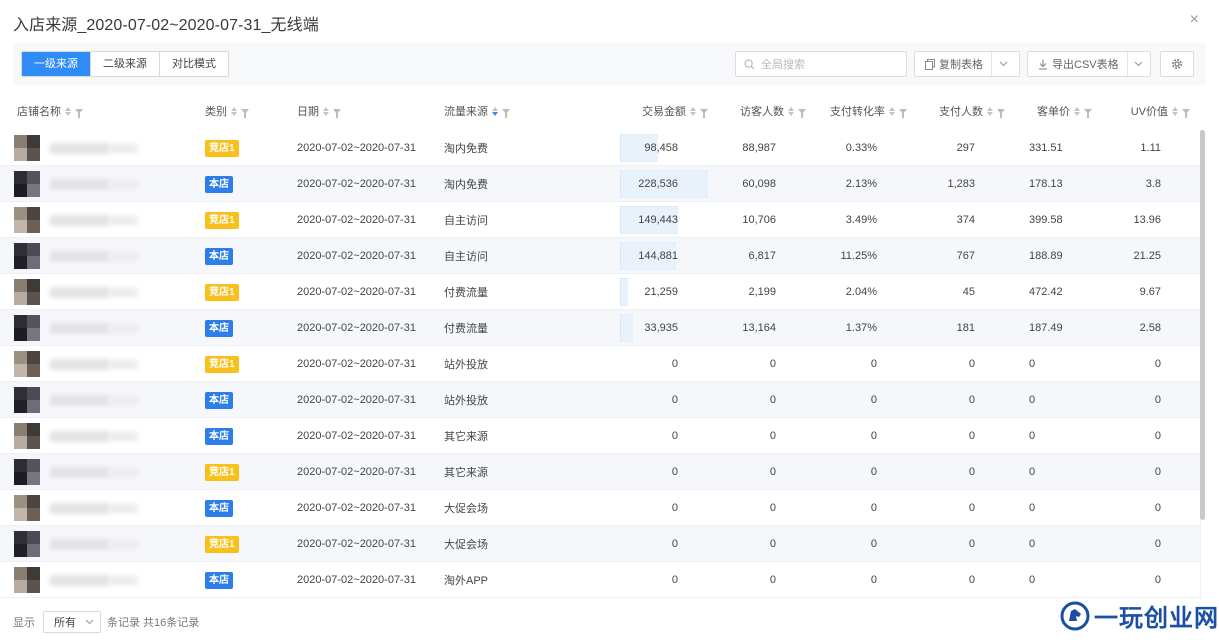 This screenshot has height=643, width=1219. What do you see at coordinates (753, 111) in the screenshot?
I see `col-visitors: 访客人数` at bounding box center [753, 111].